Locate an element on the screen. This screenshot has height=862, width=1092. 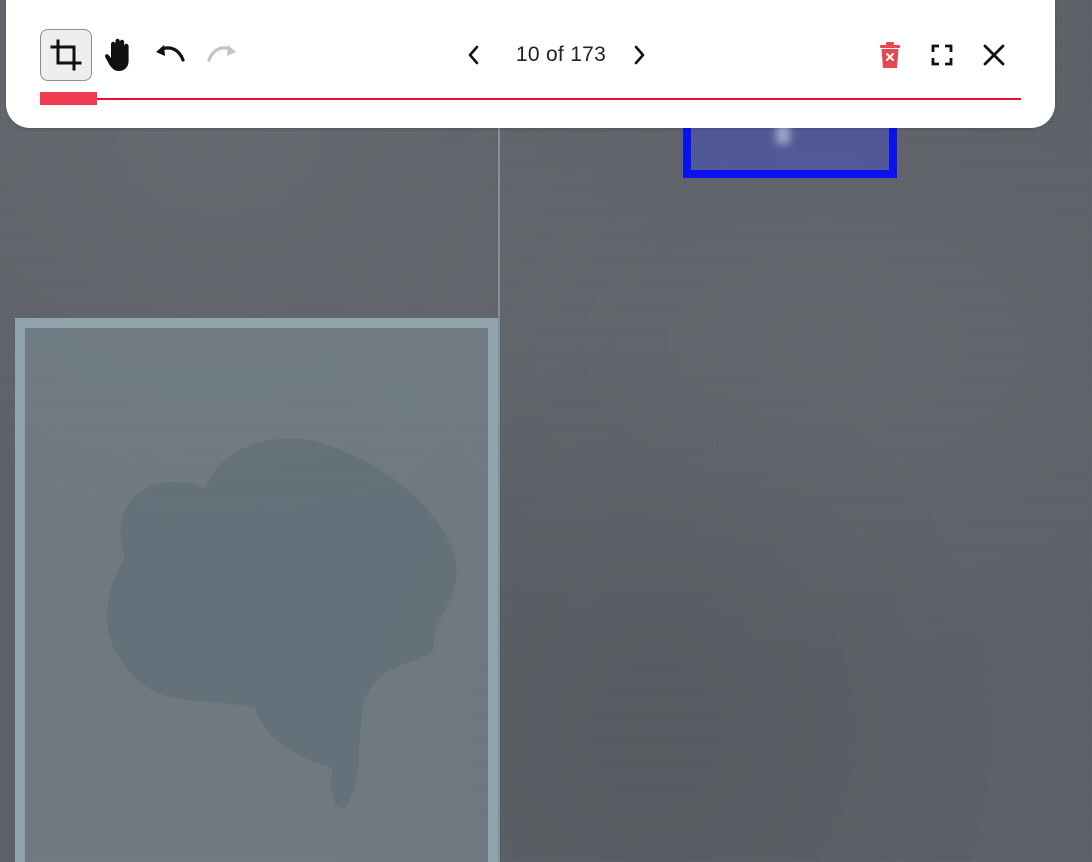
chevron-right-icon is located at coordinates (639, 55).